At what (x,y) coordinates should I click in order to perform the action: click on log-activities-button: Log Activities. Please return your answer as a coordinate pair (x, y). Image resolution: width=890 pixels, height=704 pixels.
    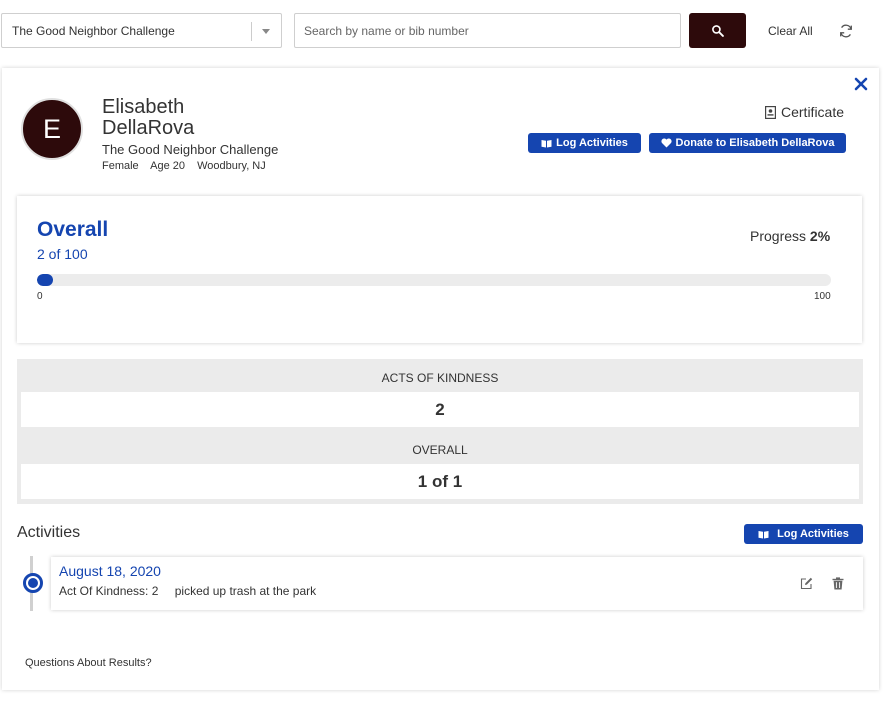
    Looking at the image, I should click on (584, 143).